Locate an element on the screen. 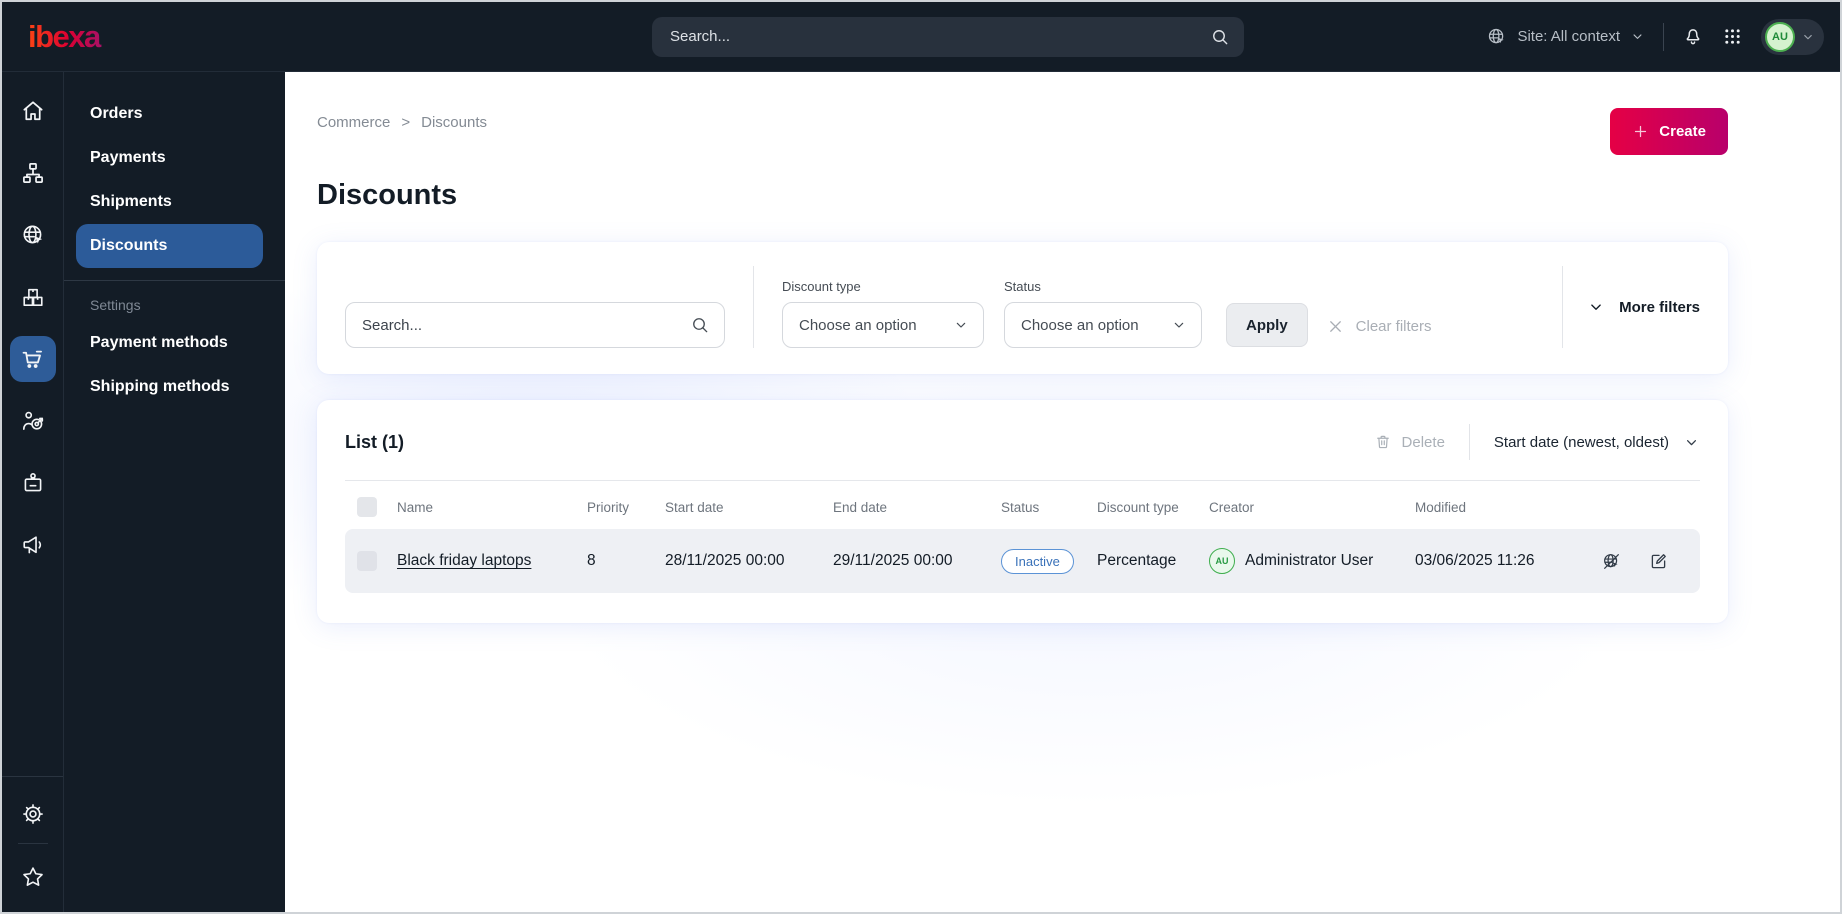 The image size is (1842, 914). status-badge: Inactive is located at coordinates (1037, 561).